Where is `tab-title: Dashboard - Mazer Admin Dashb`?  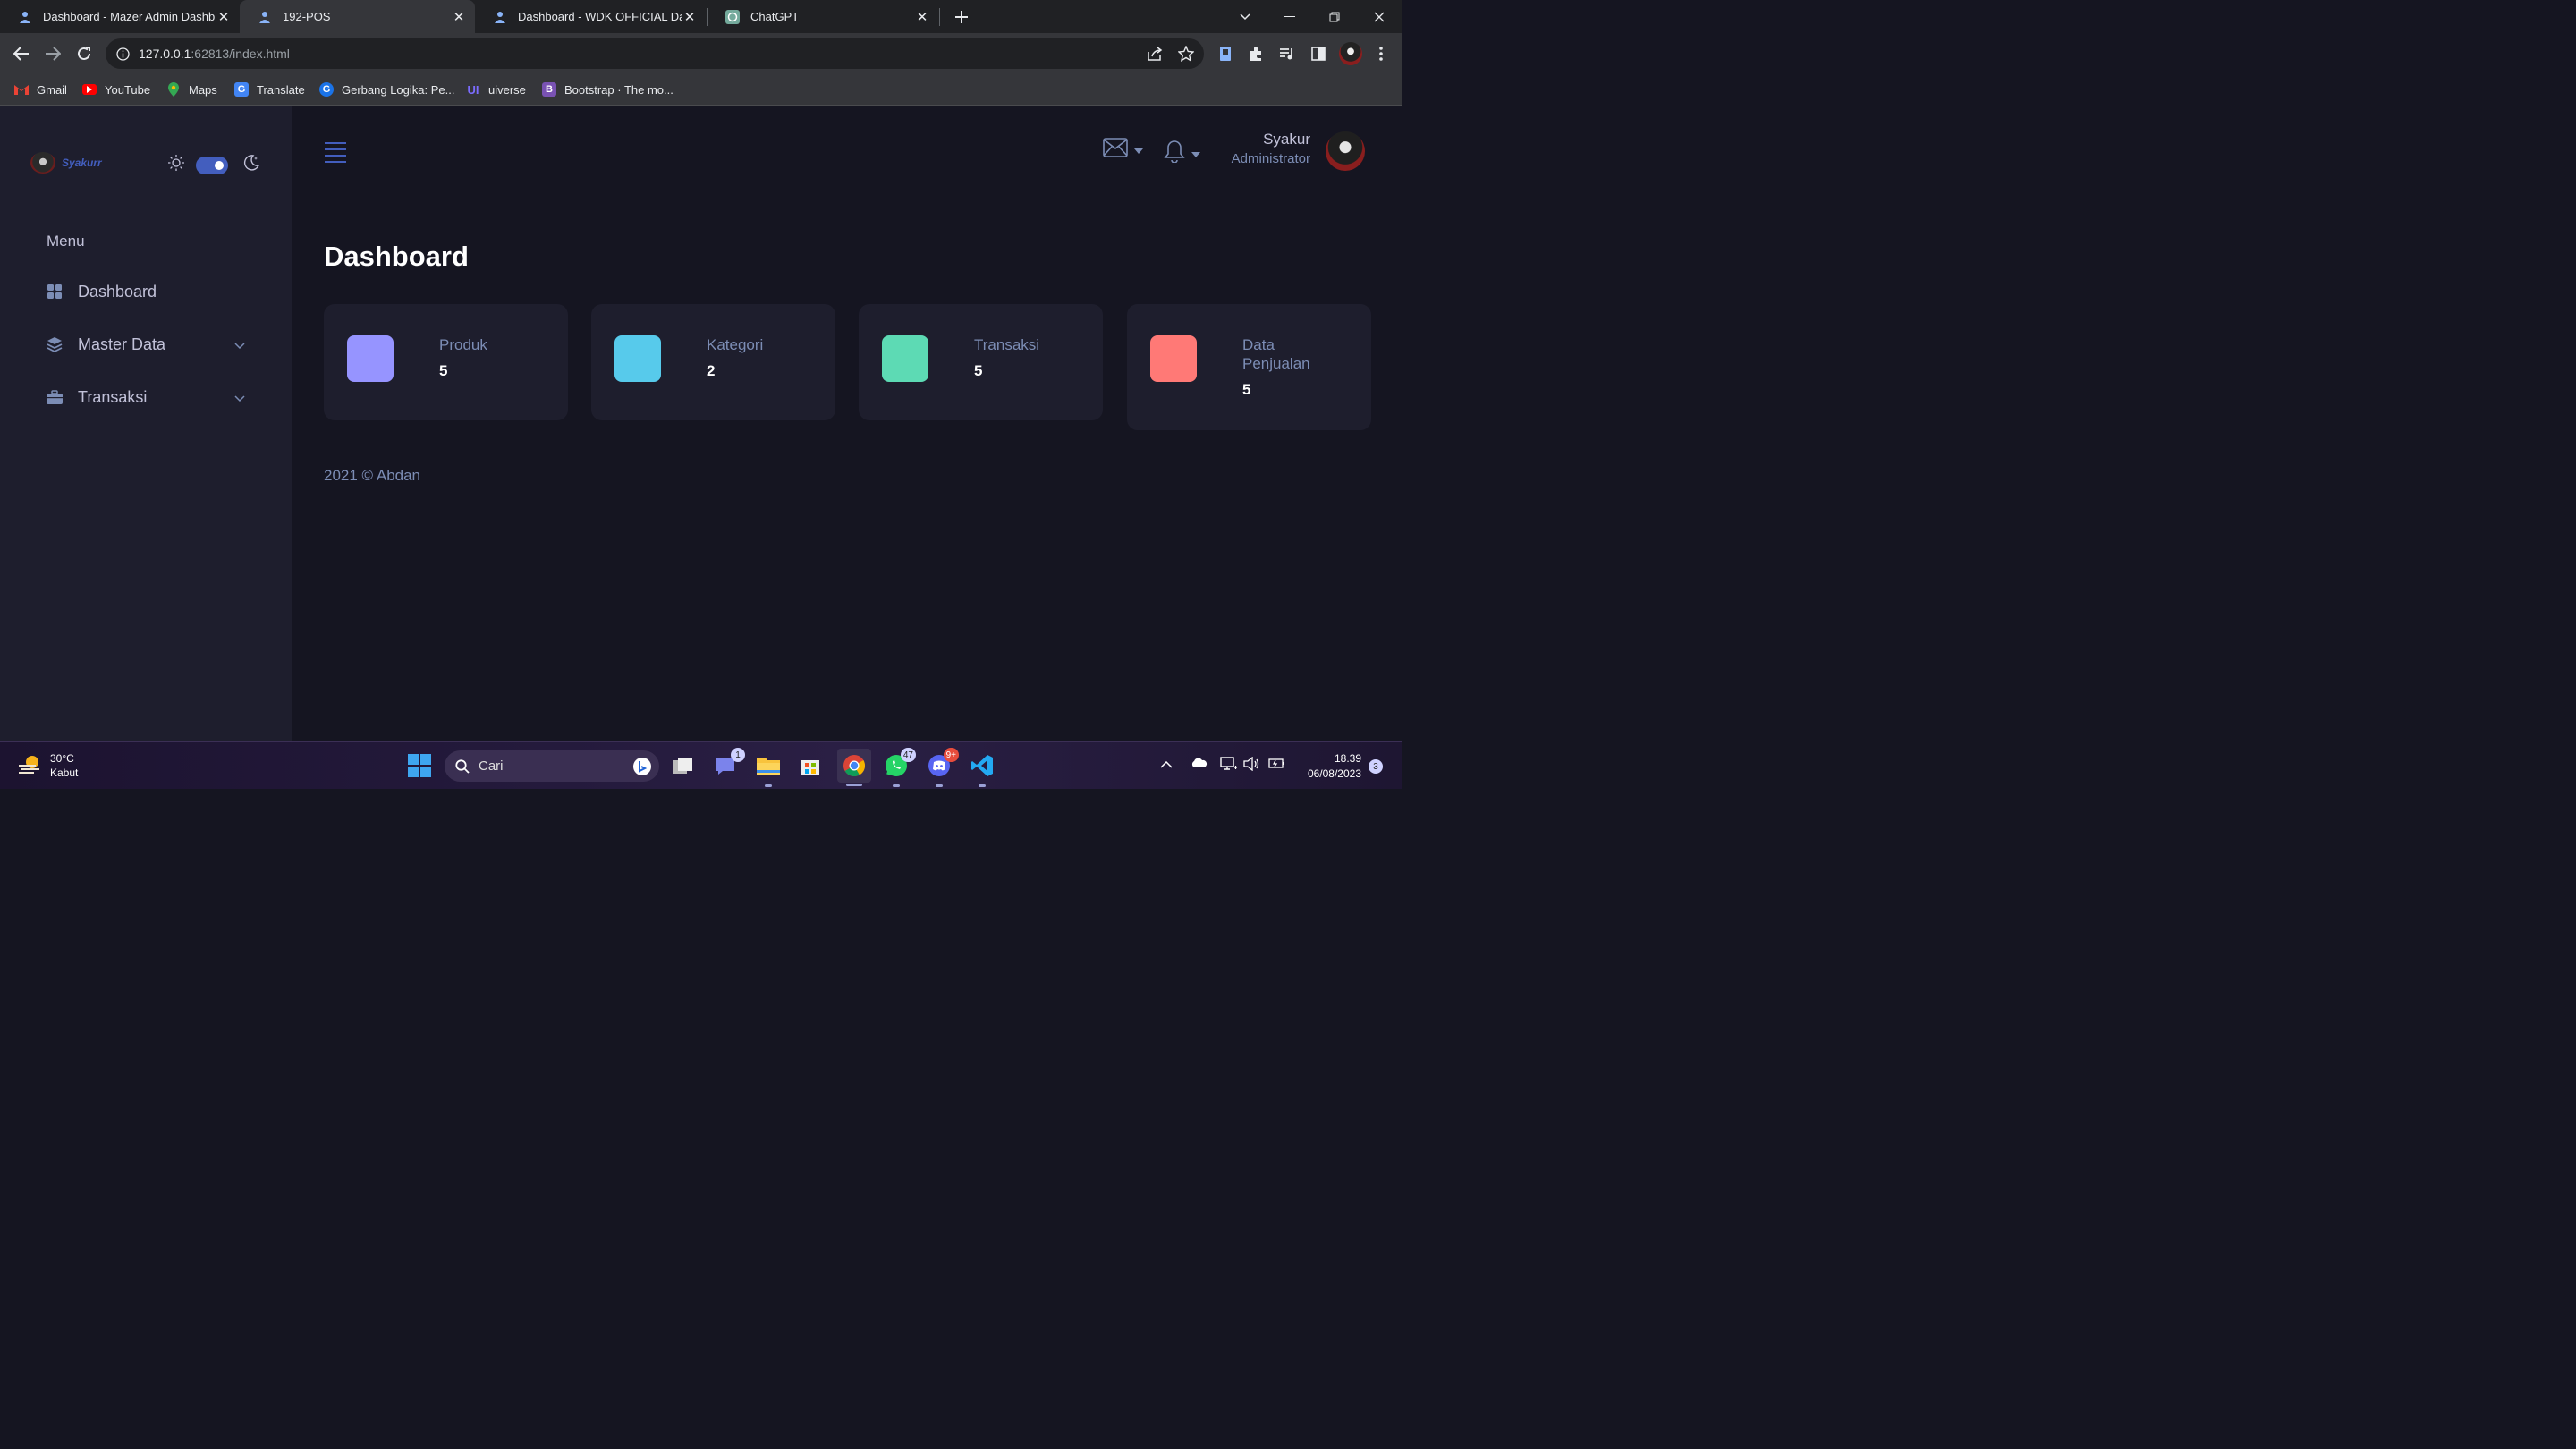 tab-title: Dashboard - Mazer Admin Dashb is located at coordinates (129, 16).